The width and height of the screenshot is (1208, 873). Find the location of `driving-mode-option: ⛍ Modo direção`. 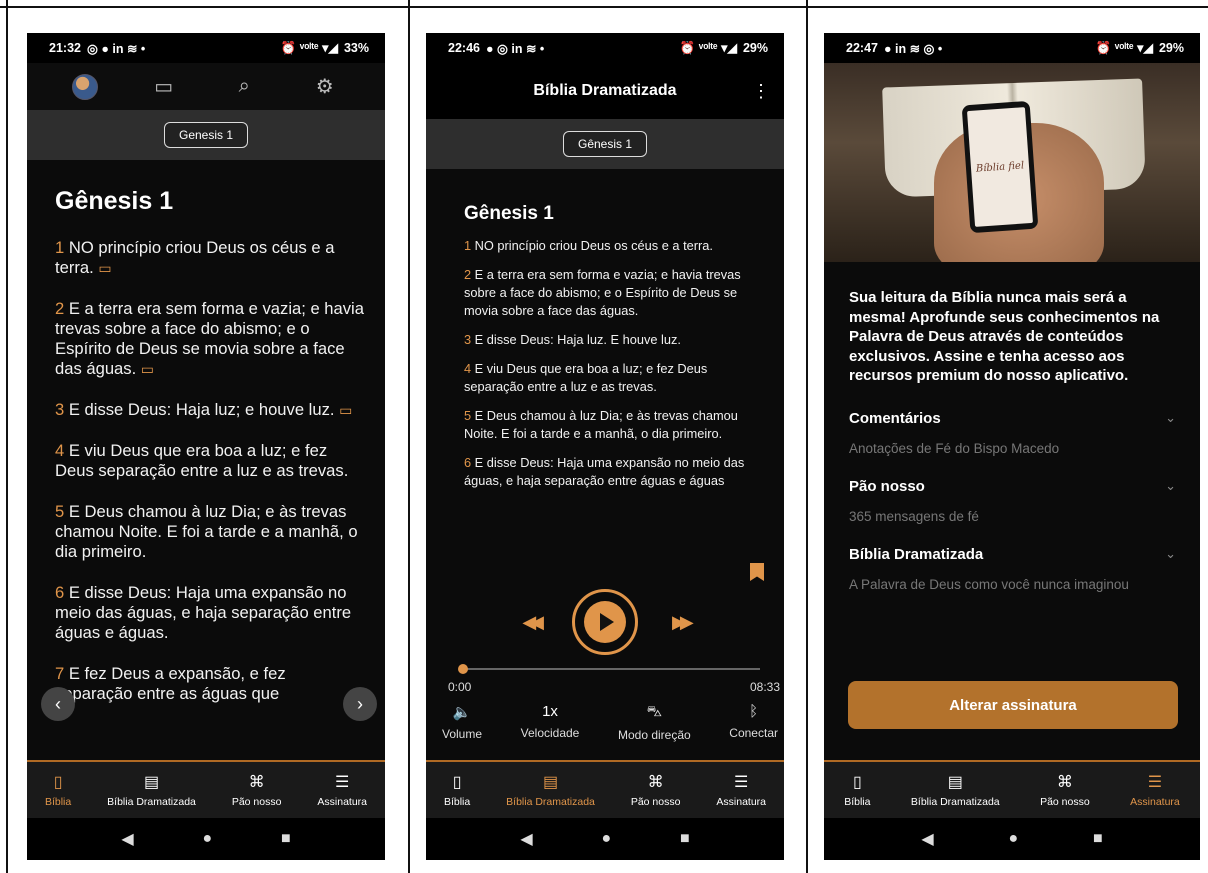

driving-mode-option: ⛍ Modo direção is located at coordinates (654, 722).